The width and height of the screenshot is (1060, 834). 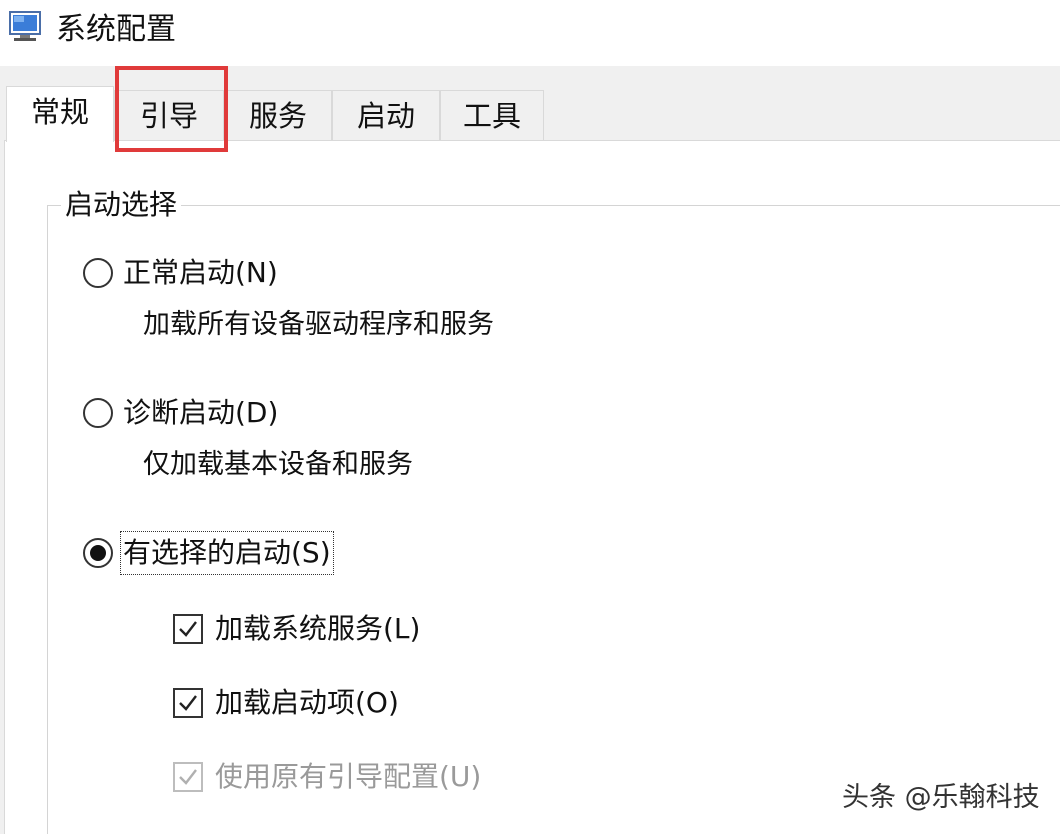 What do you see at coordinates (492, 115) in the screenshot?
I see `tab-tools: 工具` at bounding box center [492, 115].